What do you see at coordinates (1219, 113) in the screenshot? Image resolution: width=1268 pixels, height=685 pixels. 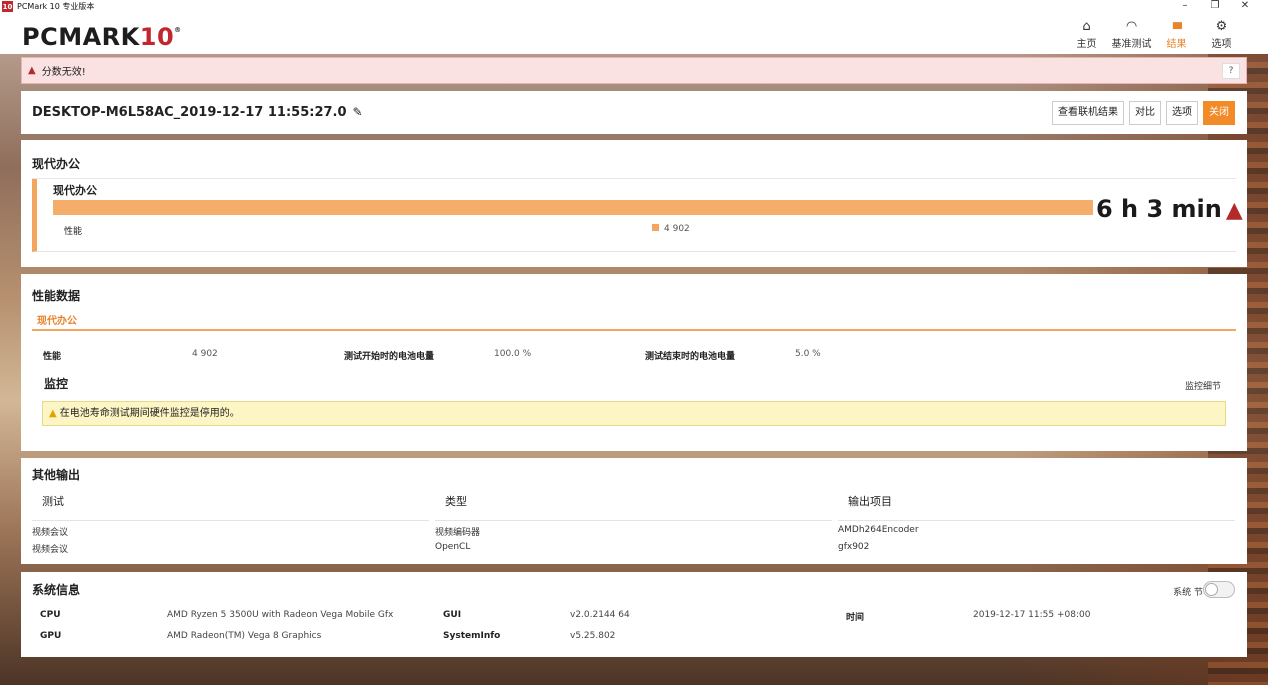 I see `close-button: 关闭` at bounding box center [1219, 113].